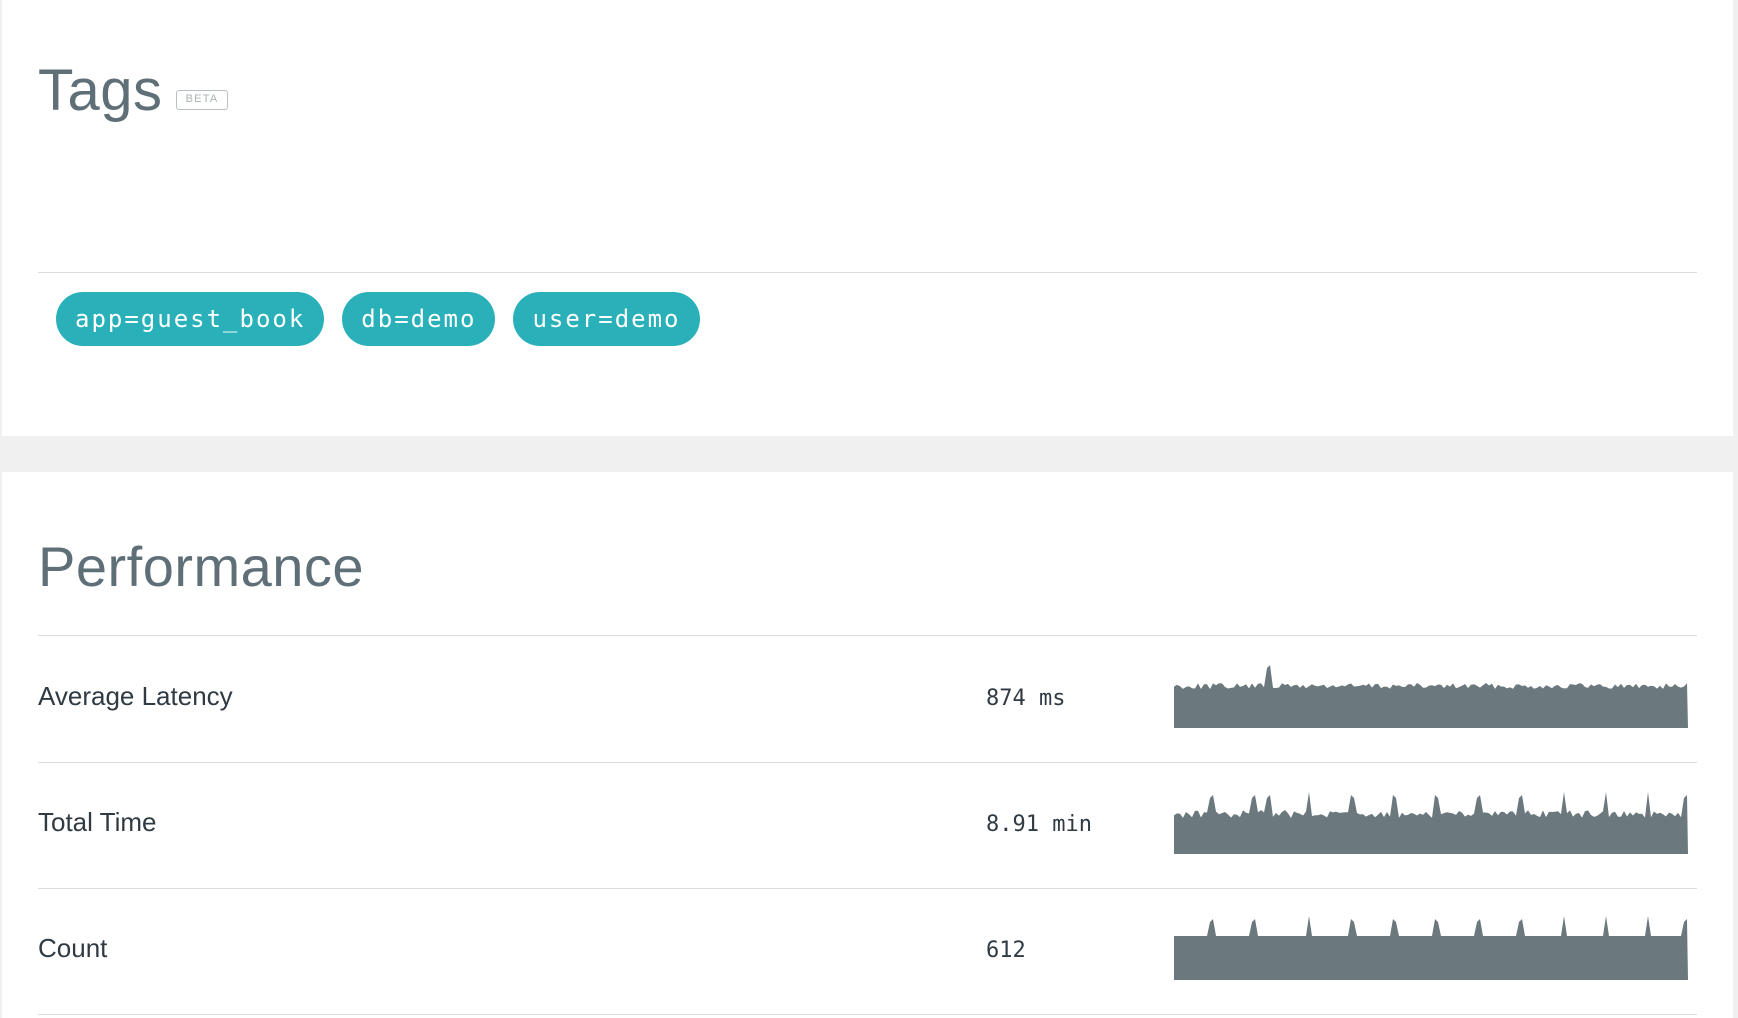 This screenshot has width=1738, height=1018. I want to click on beta-badge: BETA, so click(202, 100).